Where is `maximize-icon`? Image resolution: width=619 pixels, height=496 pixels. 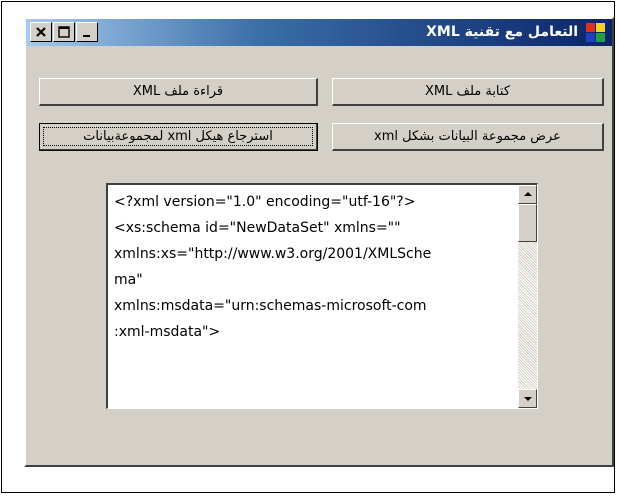
maximize-icon is located at coordinates (64, 32).